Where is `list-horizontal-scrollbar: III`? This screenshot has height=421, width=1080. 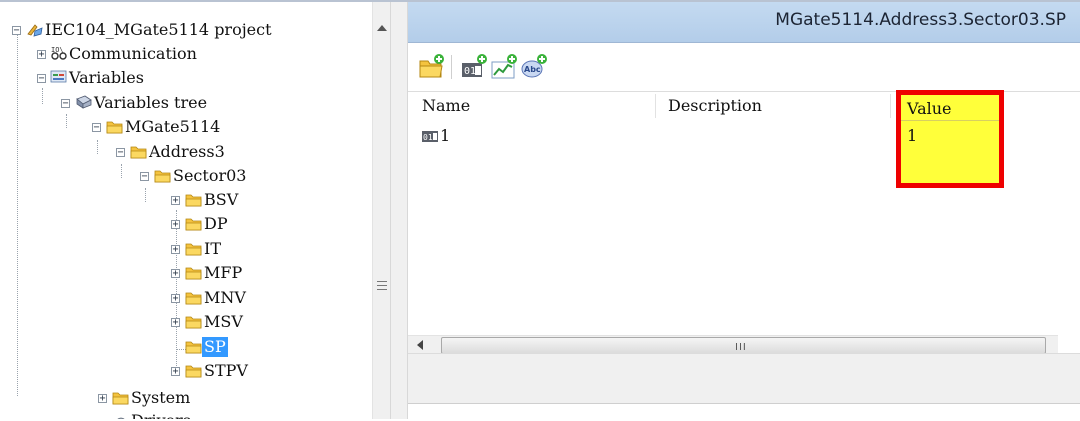
list-horizontal-scrollbar: III is located at coordinates (733, 344).